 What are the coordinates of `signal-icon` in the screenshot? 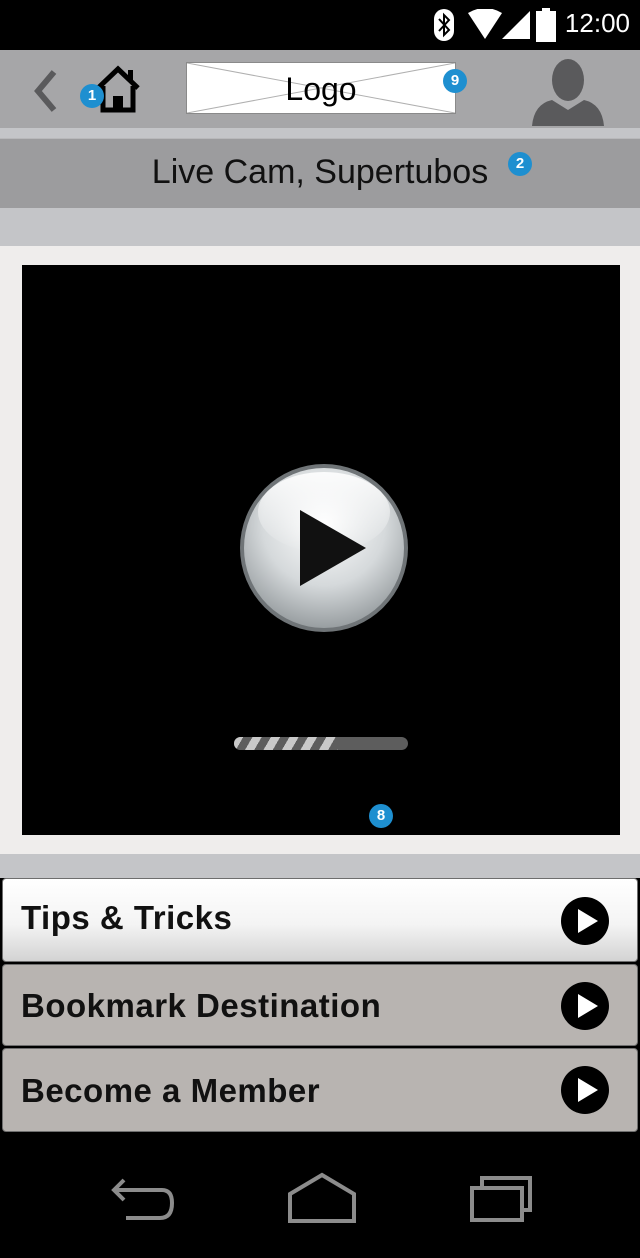 It's located at (516, 25).